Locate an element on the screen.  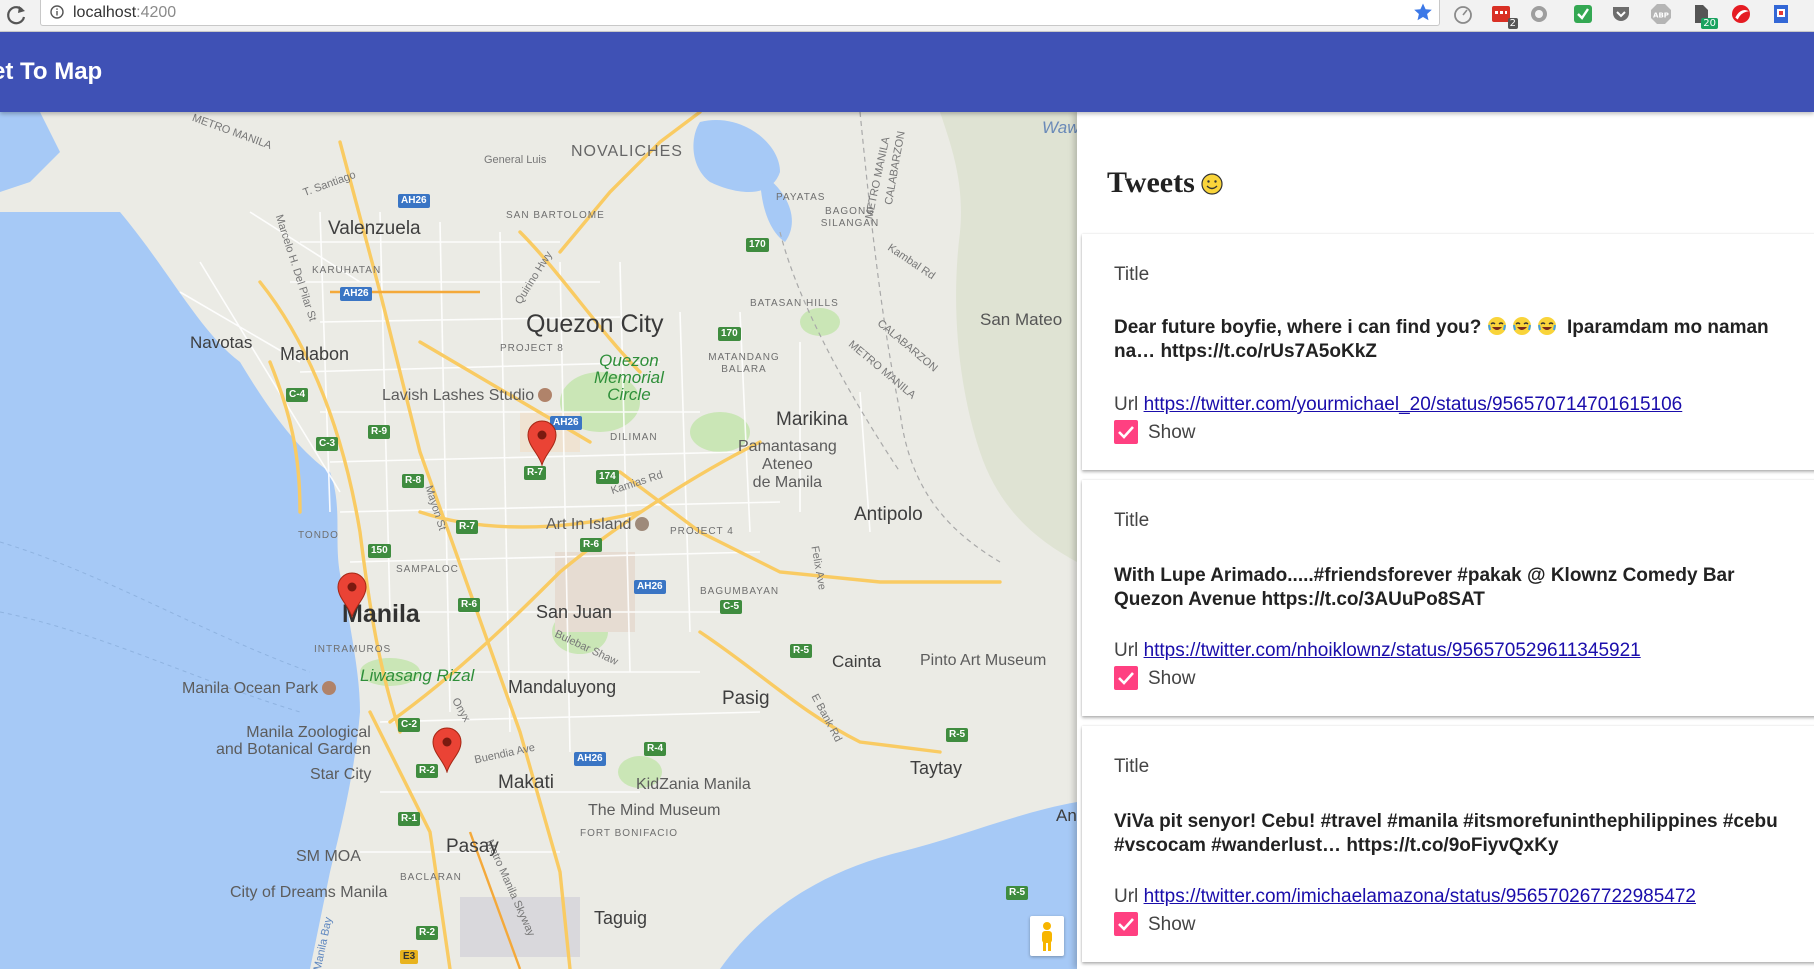
museum-icon is located at coordinates (642, 524).